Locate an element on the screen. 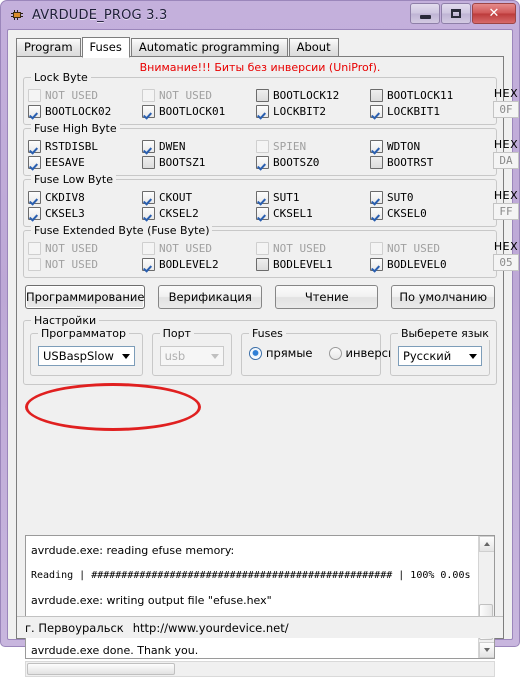 Image resolution: width=520 pixels, height=677 pixels. checkbox-wdton: WDTON is located at coordinates (427, 146).